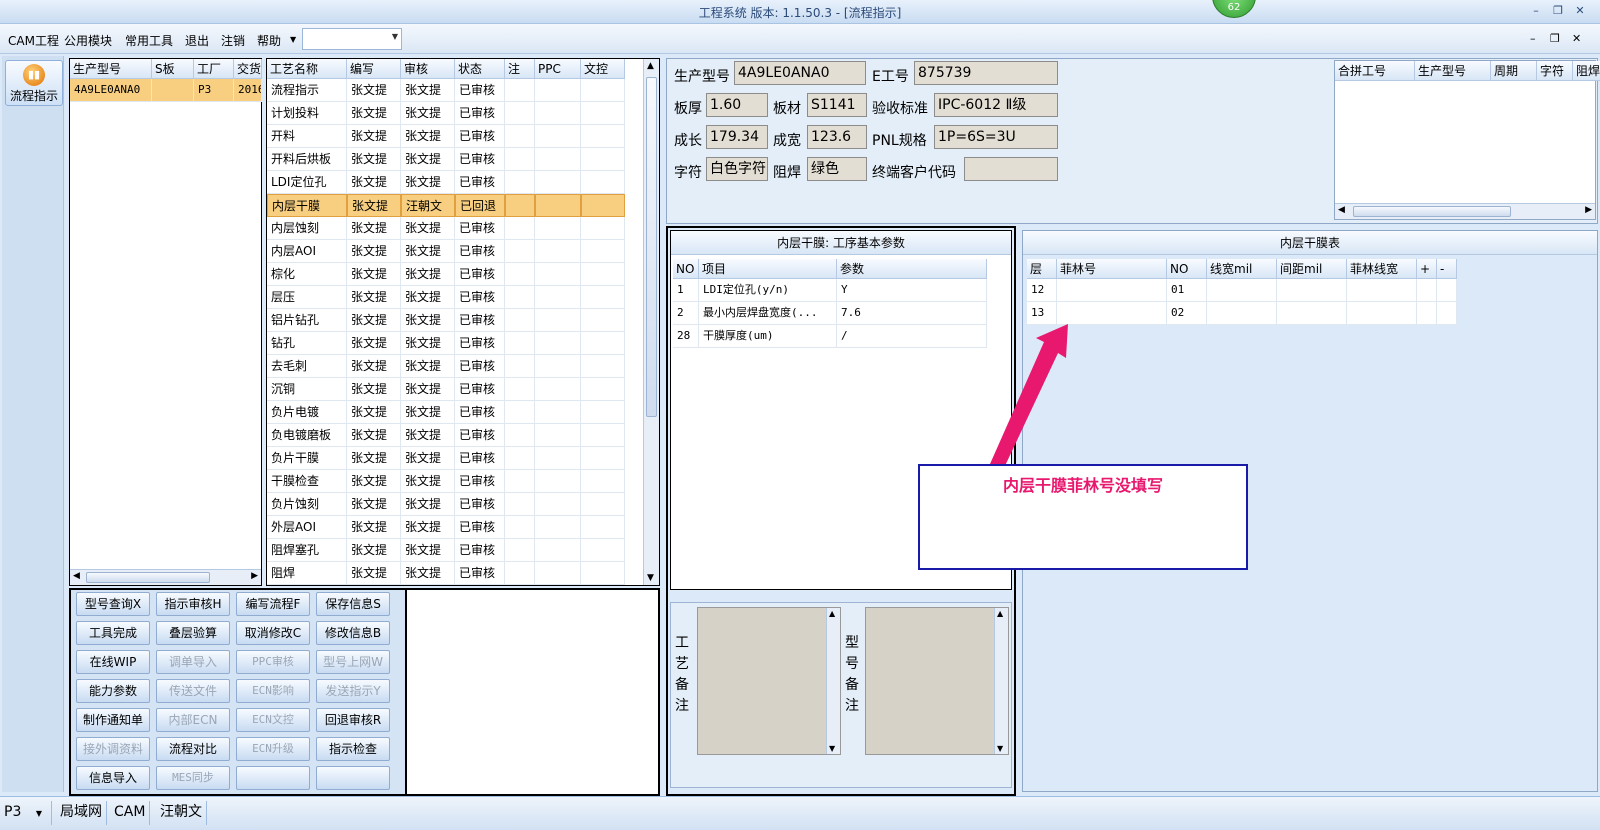  What do you see at coordinates (463, 527) in the screenshot?
I see `table-row: 外层AOI 张文提 张文提 已审核` at bounding box center [463, 527].